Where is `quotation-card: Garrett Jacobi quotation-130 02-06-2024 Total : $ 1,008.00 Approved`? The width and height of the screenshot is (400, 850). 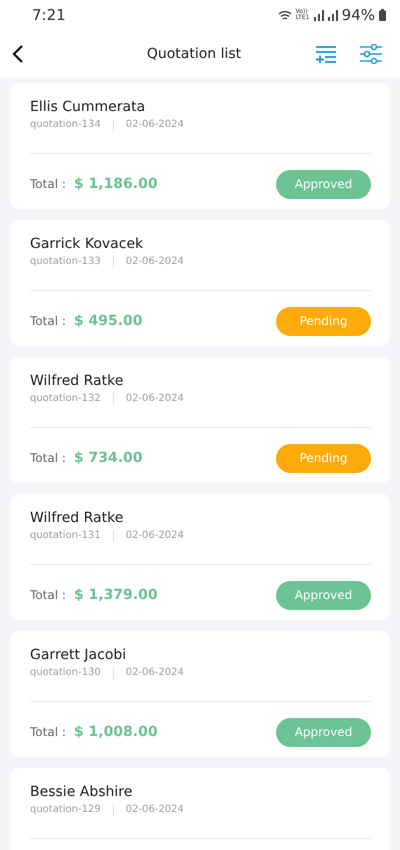 quotation-card: Garrett Jacobi quotation-130 02-06-2024 Total : $ 1,008.00 Approved is located at coordinates (200, 694).